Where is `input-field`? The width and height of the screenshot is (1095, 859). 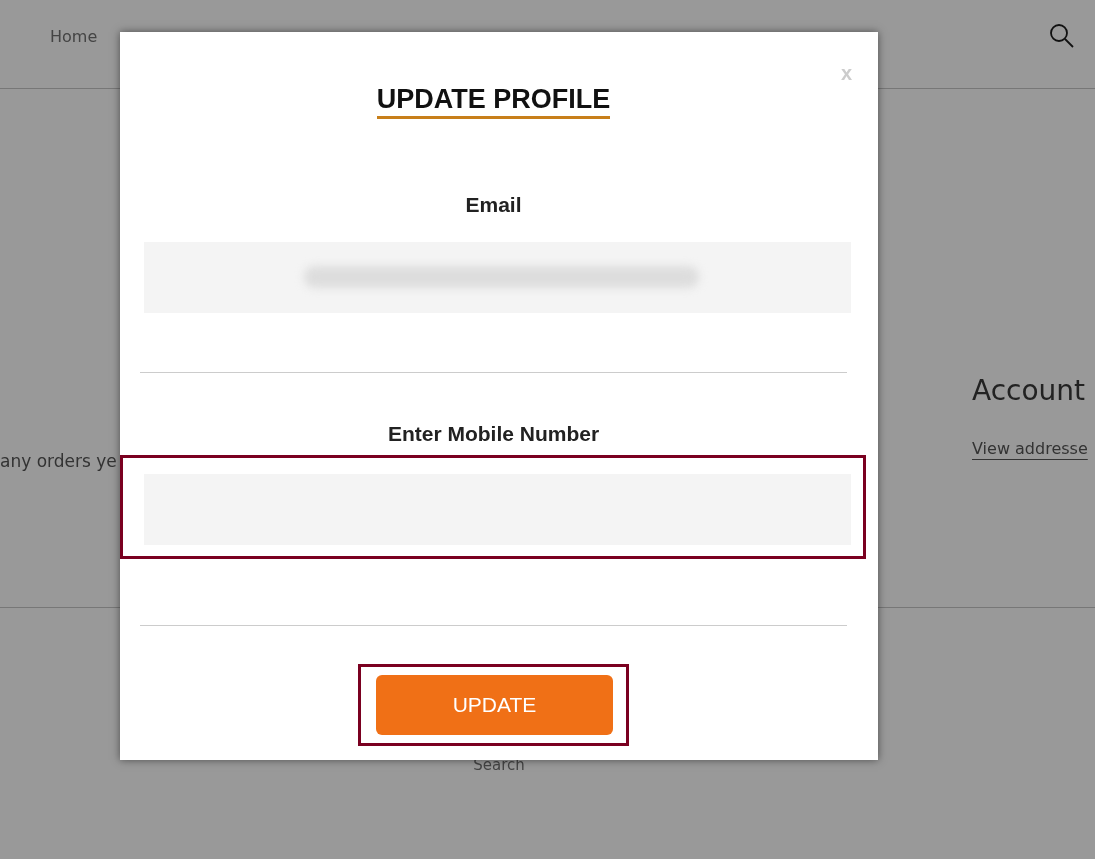
input-field is located at coordinates (497, 277).